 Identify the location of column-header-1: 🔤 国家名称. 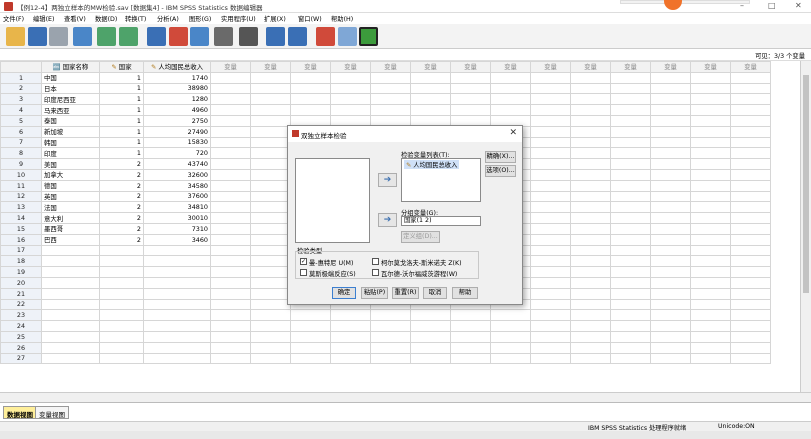
(70, 67).